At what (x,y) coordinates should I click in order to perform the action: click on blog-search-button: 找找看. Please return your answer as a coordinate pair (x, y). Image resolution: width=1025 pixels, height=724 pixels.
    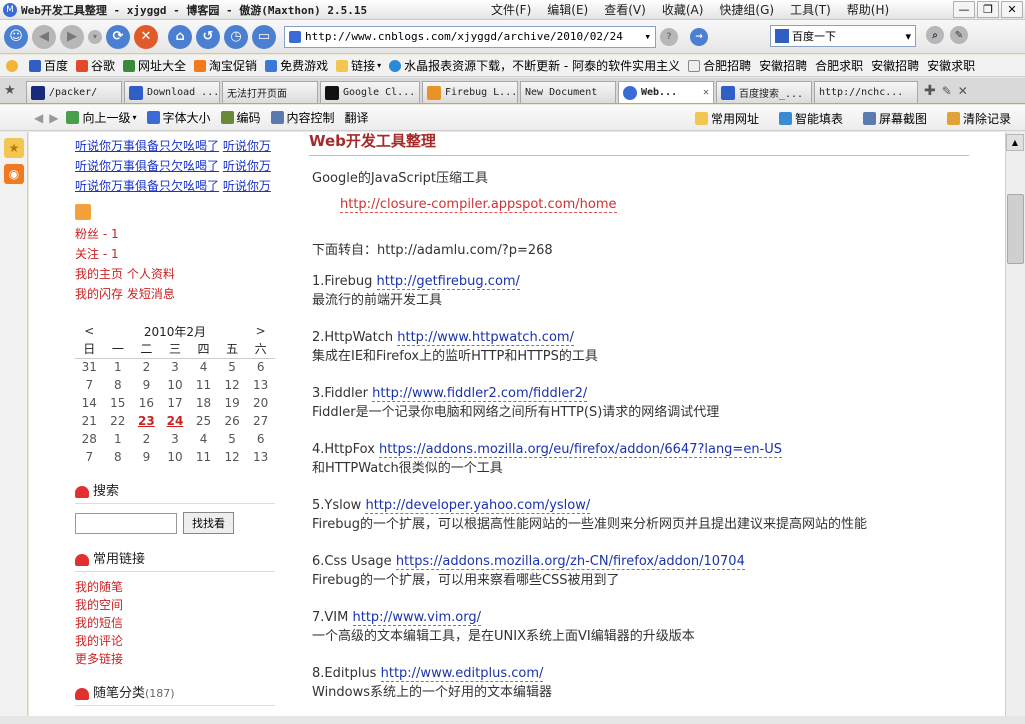
    Looking at the image, I should click on (208, 523).